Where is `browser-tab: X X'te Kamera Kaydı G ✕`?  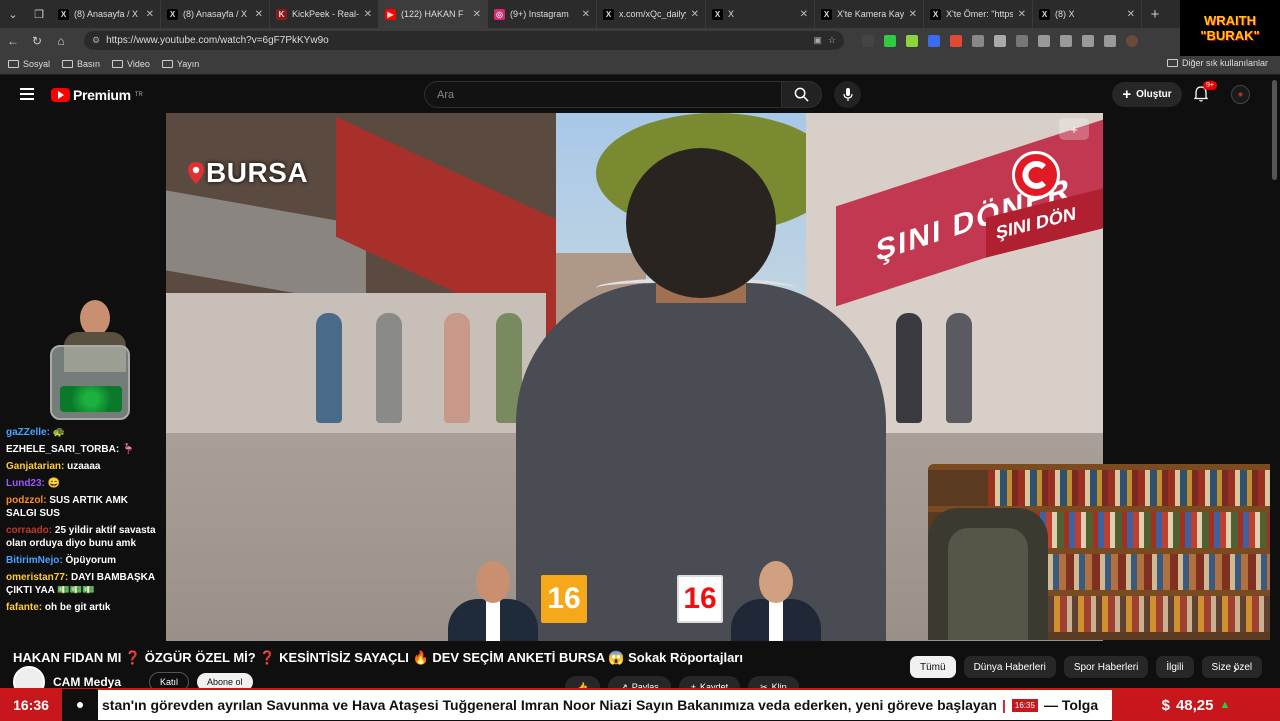 browser-tab: X X'te Kamera Kaydı G ✕ is located at coordinates (869, 14).